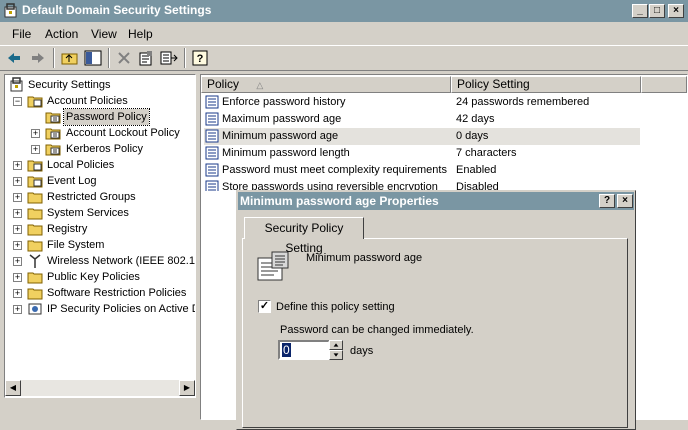  Describe the element at coordinates (377, 330) in the screenshot. I see `policy-description: Password can be changed immediately.` at that location.